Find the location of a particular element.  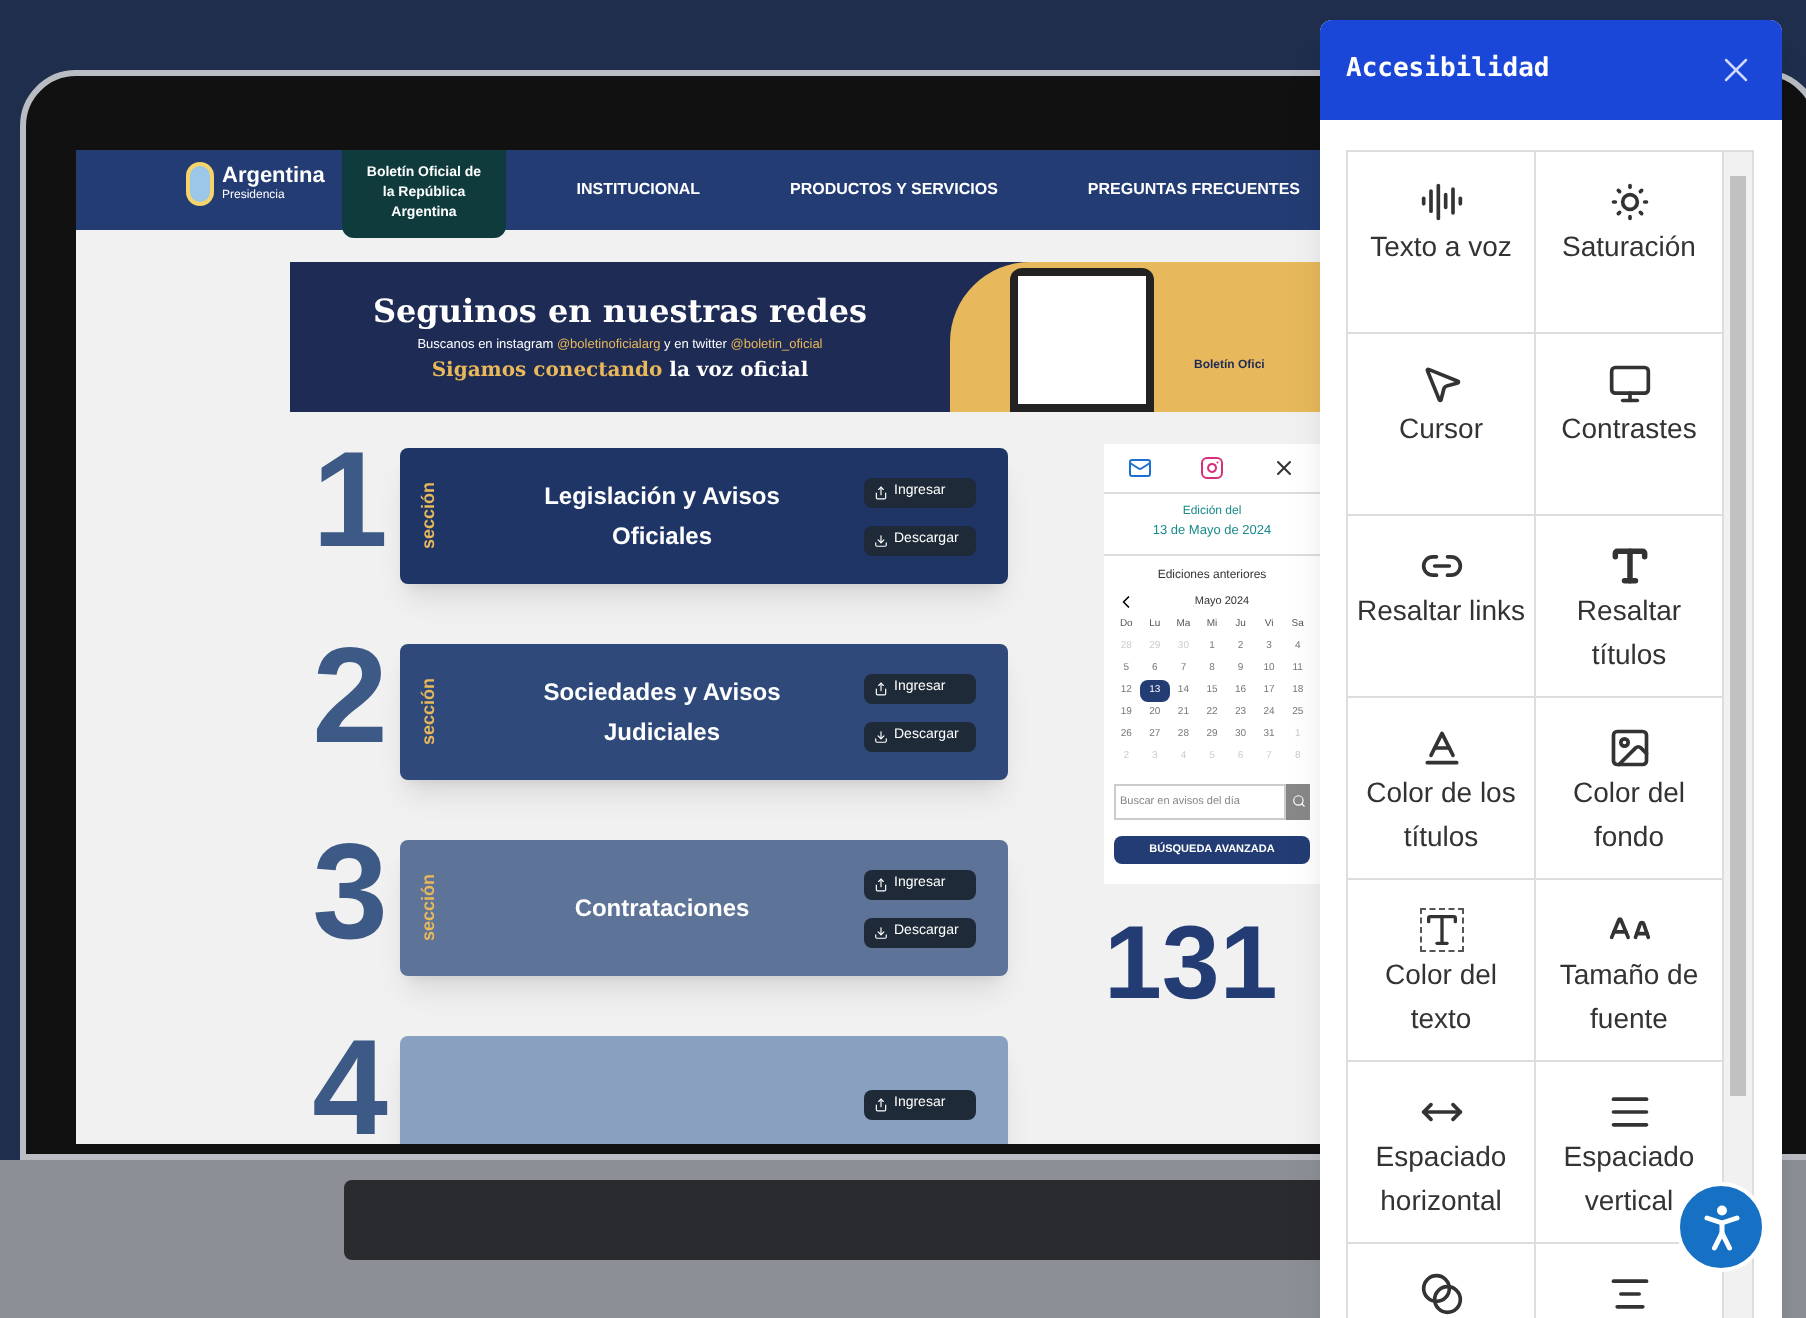

banner-title: Seguinos en nuestras redes is located at coordinates (620, 312).